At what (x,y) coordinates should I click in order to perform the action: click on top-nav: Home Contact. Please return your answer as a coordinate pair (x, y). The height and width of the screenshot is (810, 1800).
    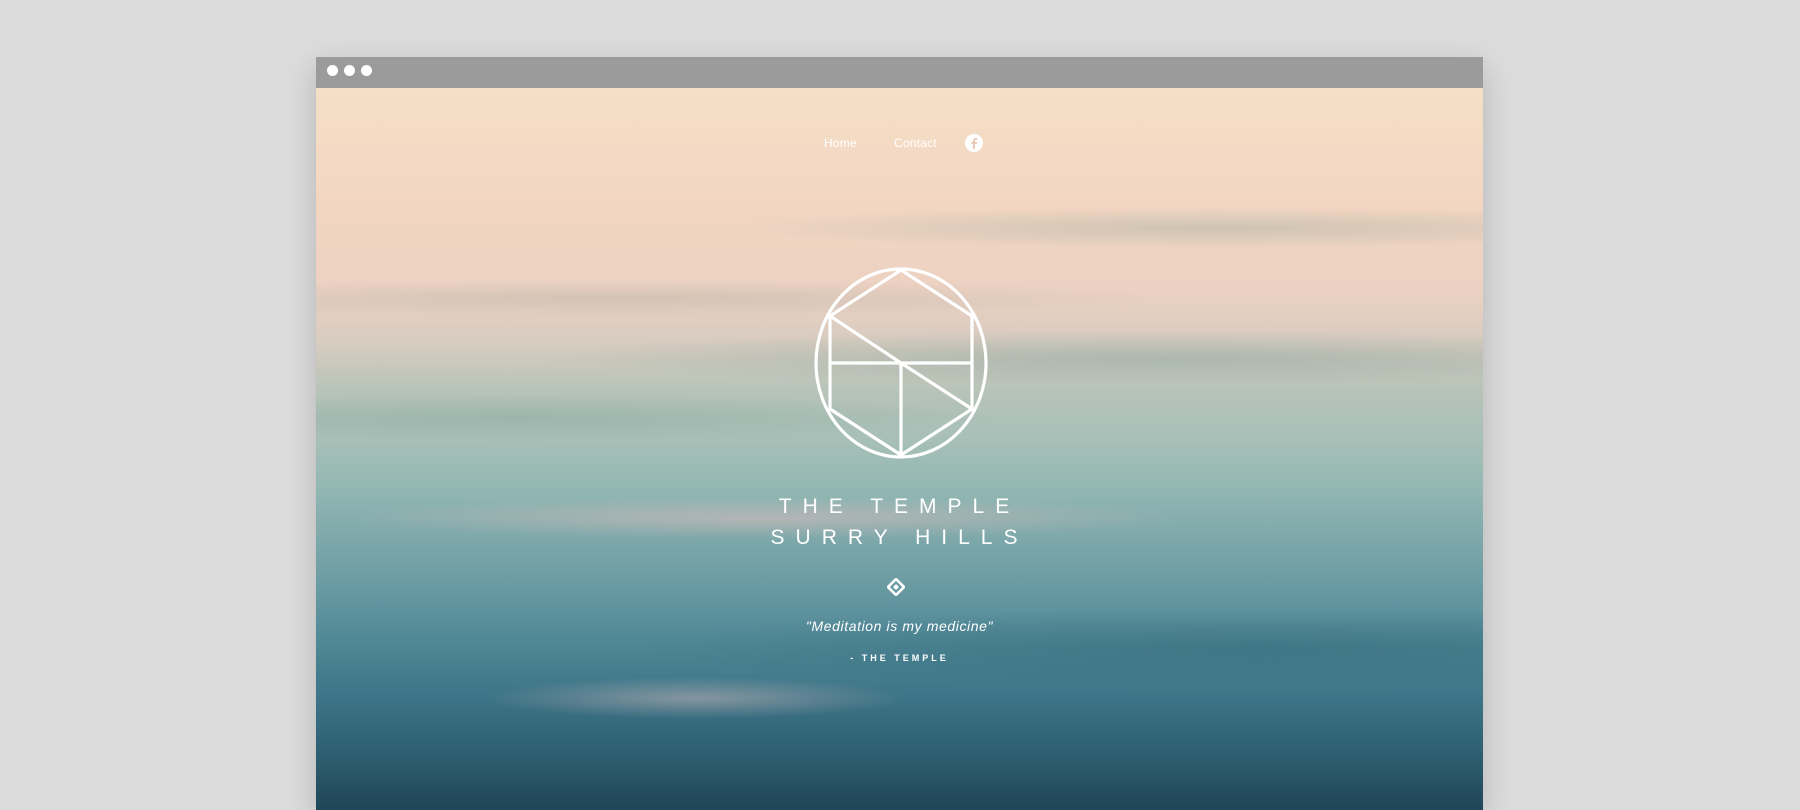
    Looking at the image, I should click on (899, 144).